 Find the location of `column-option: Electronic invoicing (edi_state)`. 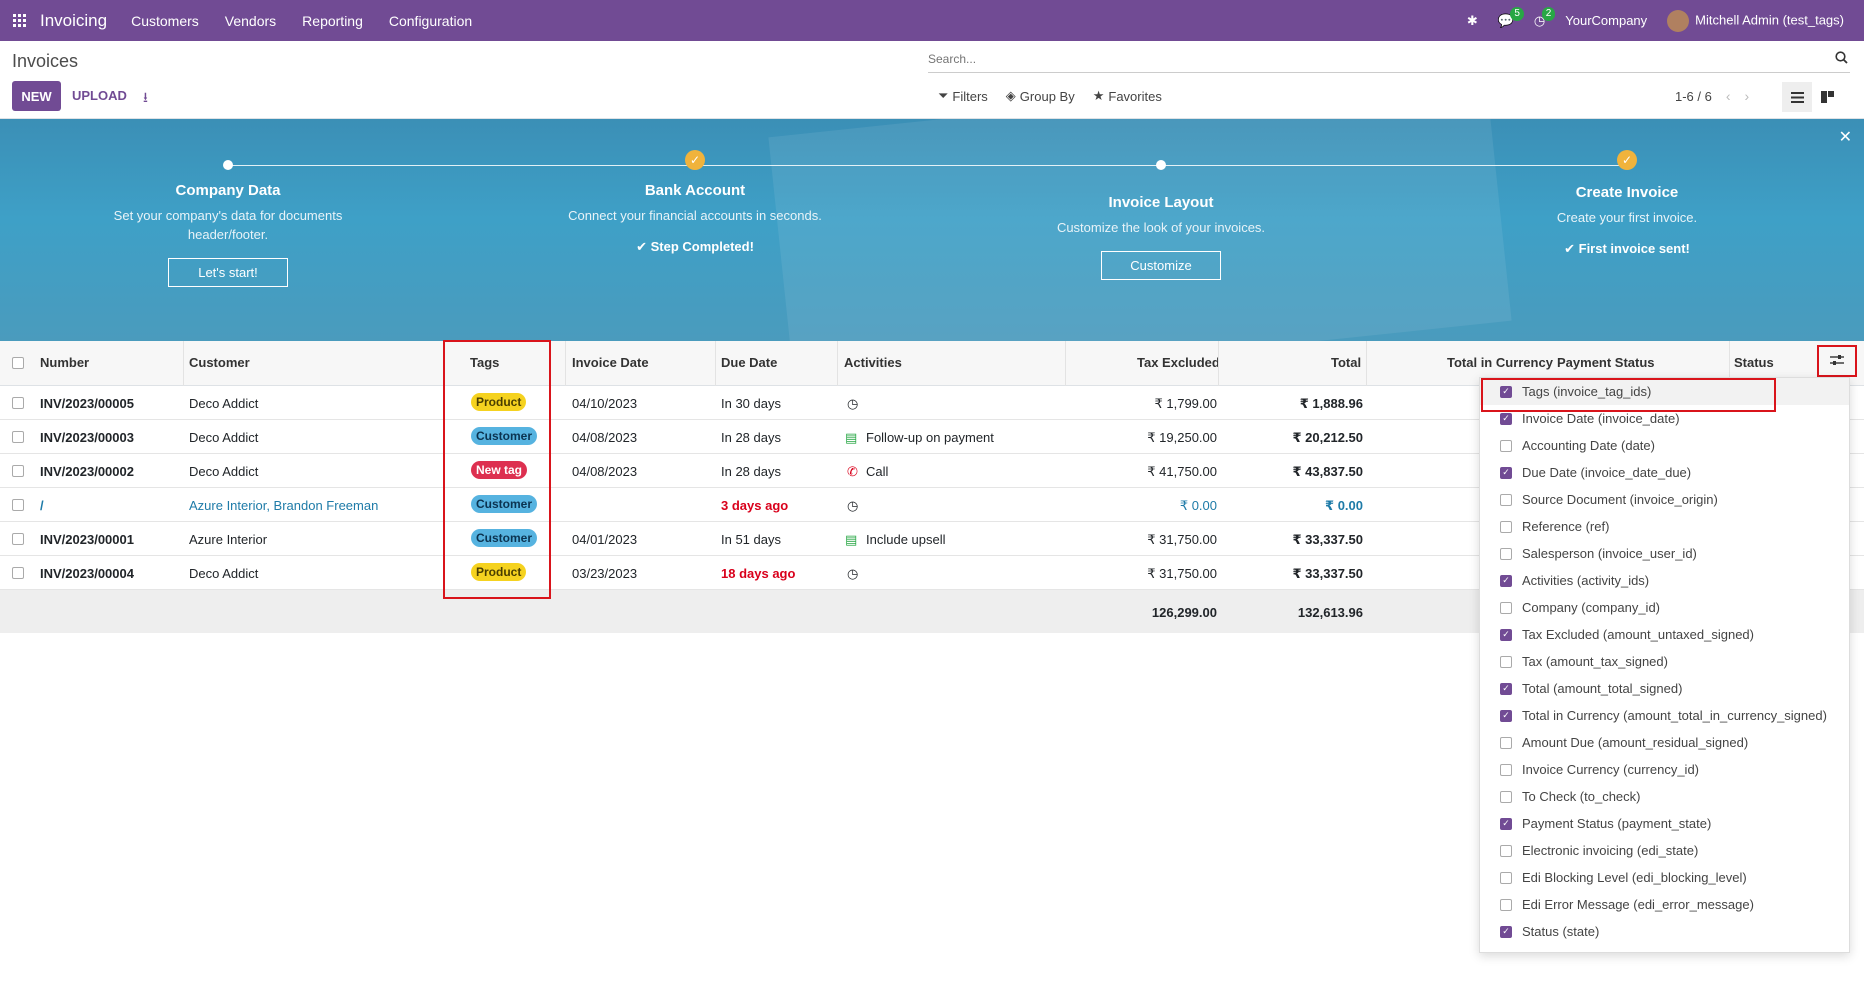

column-option: Electronic invoicing (edi_state) is located at coordinates (1664, 850).